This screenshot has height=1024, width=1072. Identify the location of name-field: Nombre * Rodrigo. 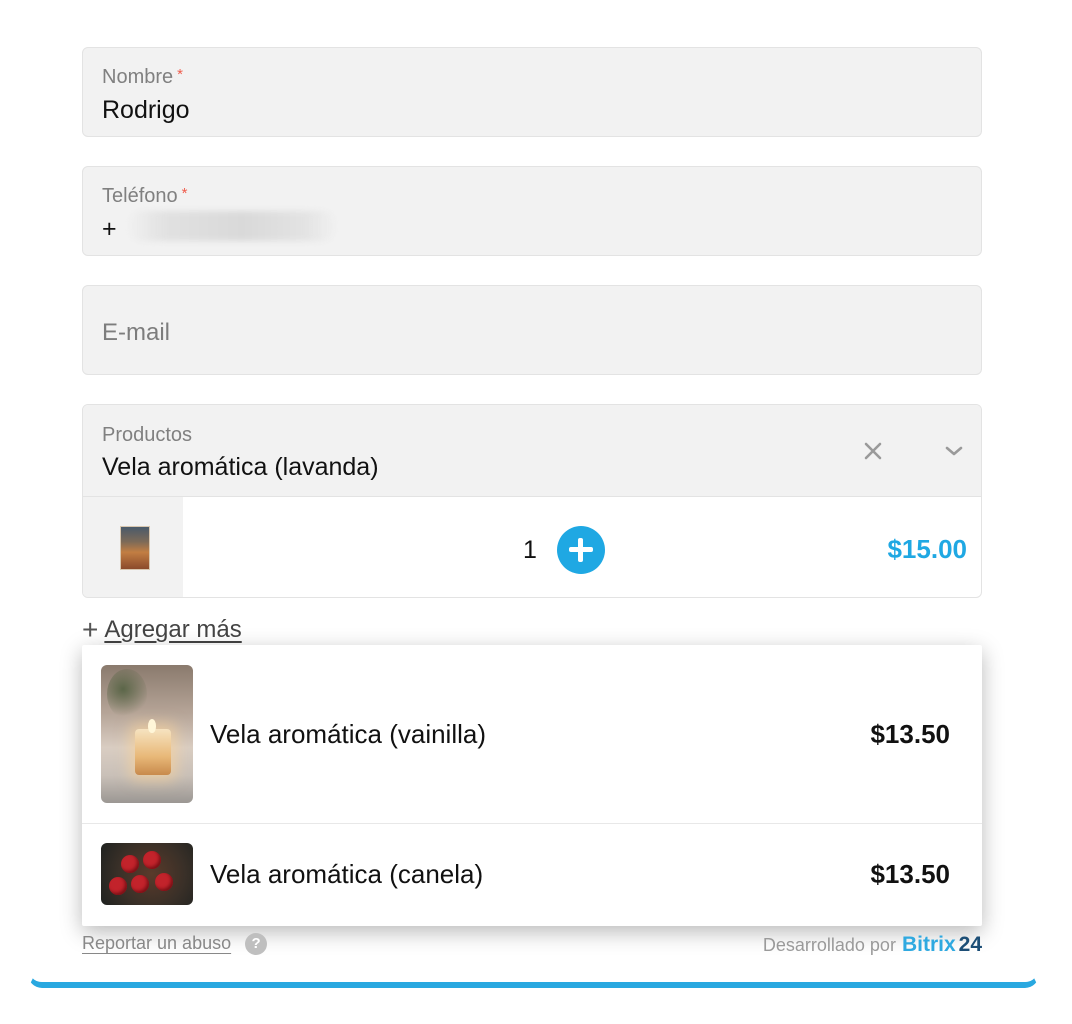
(532, 92).